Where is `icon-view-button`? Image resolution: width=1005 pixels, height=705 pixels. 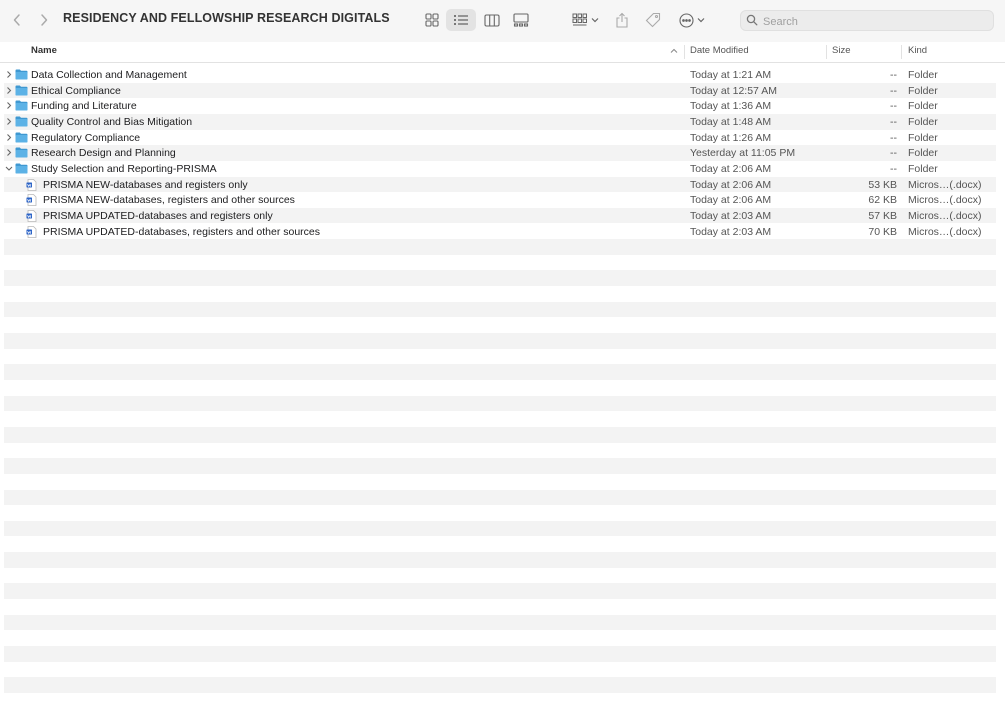
icon-view-button is located at coordinates (432, 20).